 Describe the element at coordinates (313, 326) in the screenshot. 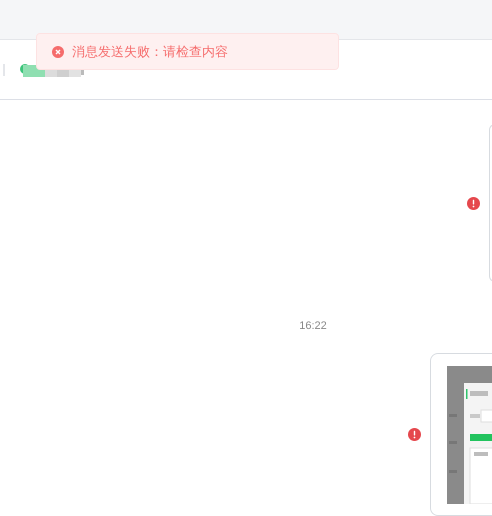

I see `timestamp: 16:22` at that location.